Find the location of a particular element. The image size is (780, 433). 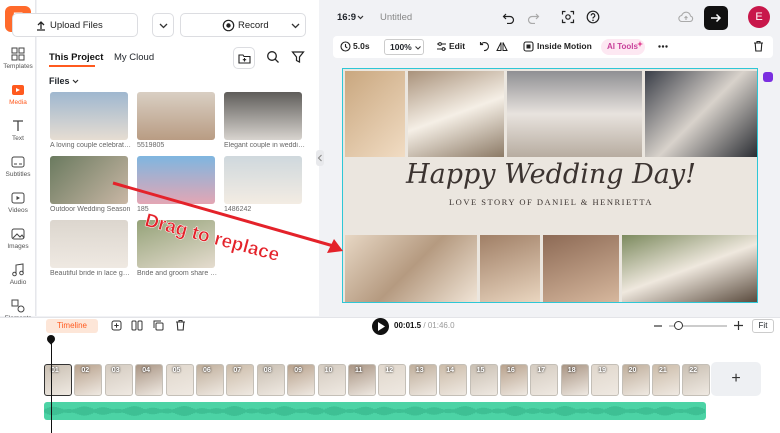

rail-item-media: Media is located at coordinates (18, 97).